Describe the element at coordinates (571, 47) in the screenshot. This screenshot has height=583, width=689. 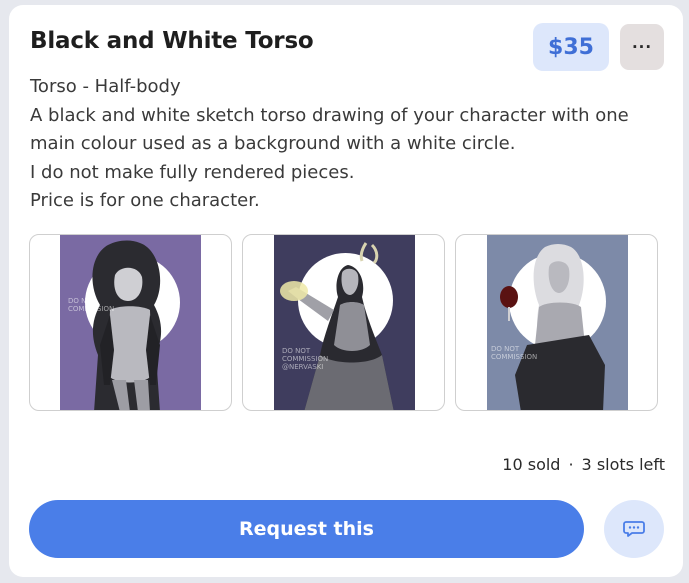
I see `price-badge: $35` at that location.